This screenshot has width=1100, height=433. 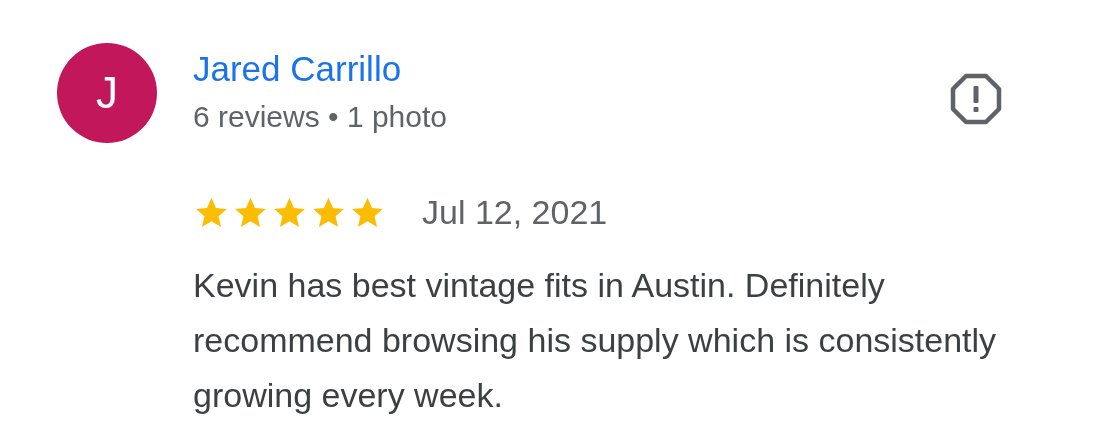 I want to click on report-icon, so click(x=976, y=99).